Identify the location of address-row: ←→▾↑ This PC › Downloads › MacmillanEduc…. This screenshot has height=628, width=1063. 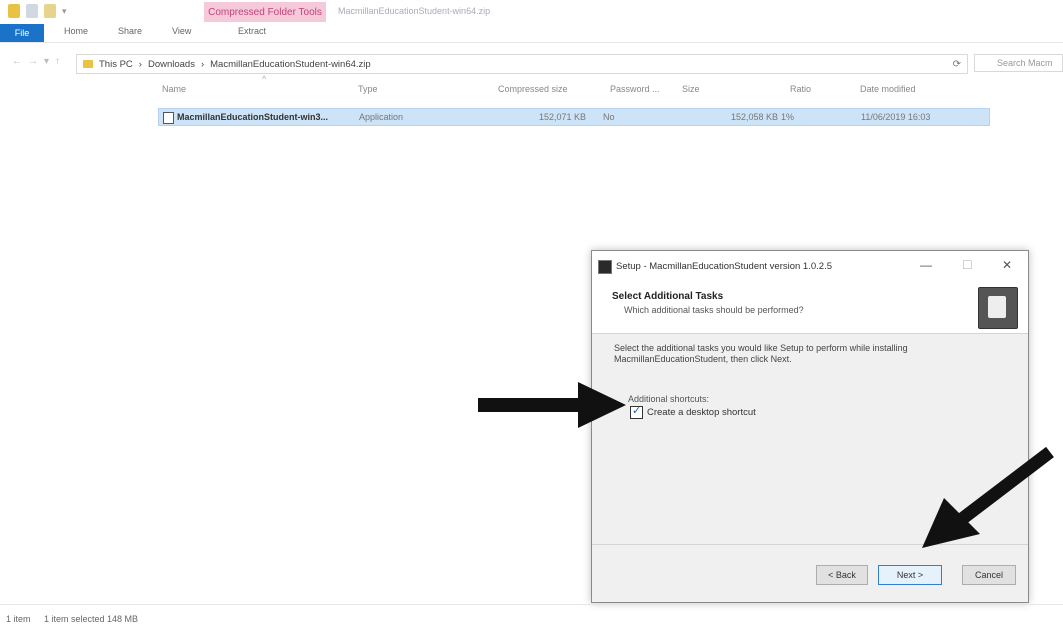
(531, 63).